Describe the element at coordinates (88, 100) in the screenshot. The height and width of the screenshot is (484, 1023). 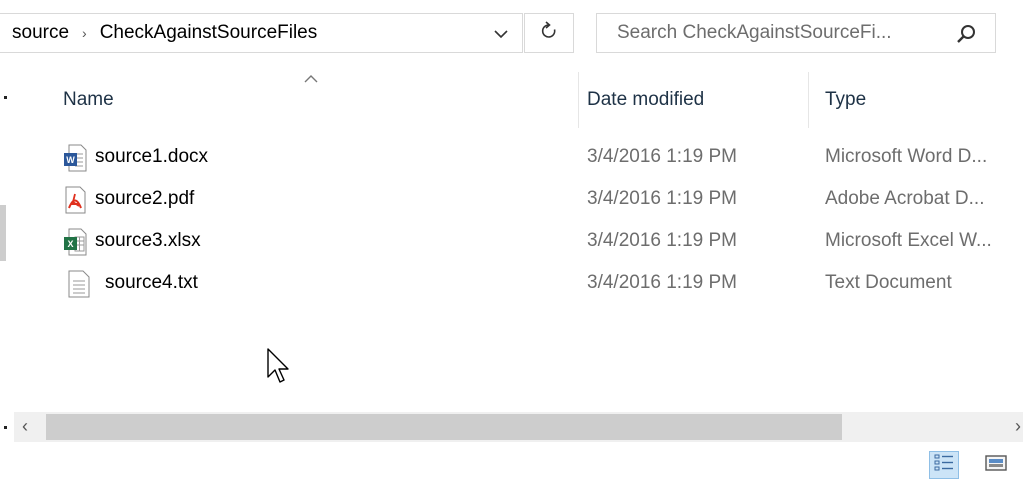
I see `column-header-name: Name` at that location.